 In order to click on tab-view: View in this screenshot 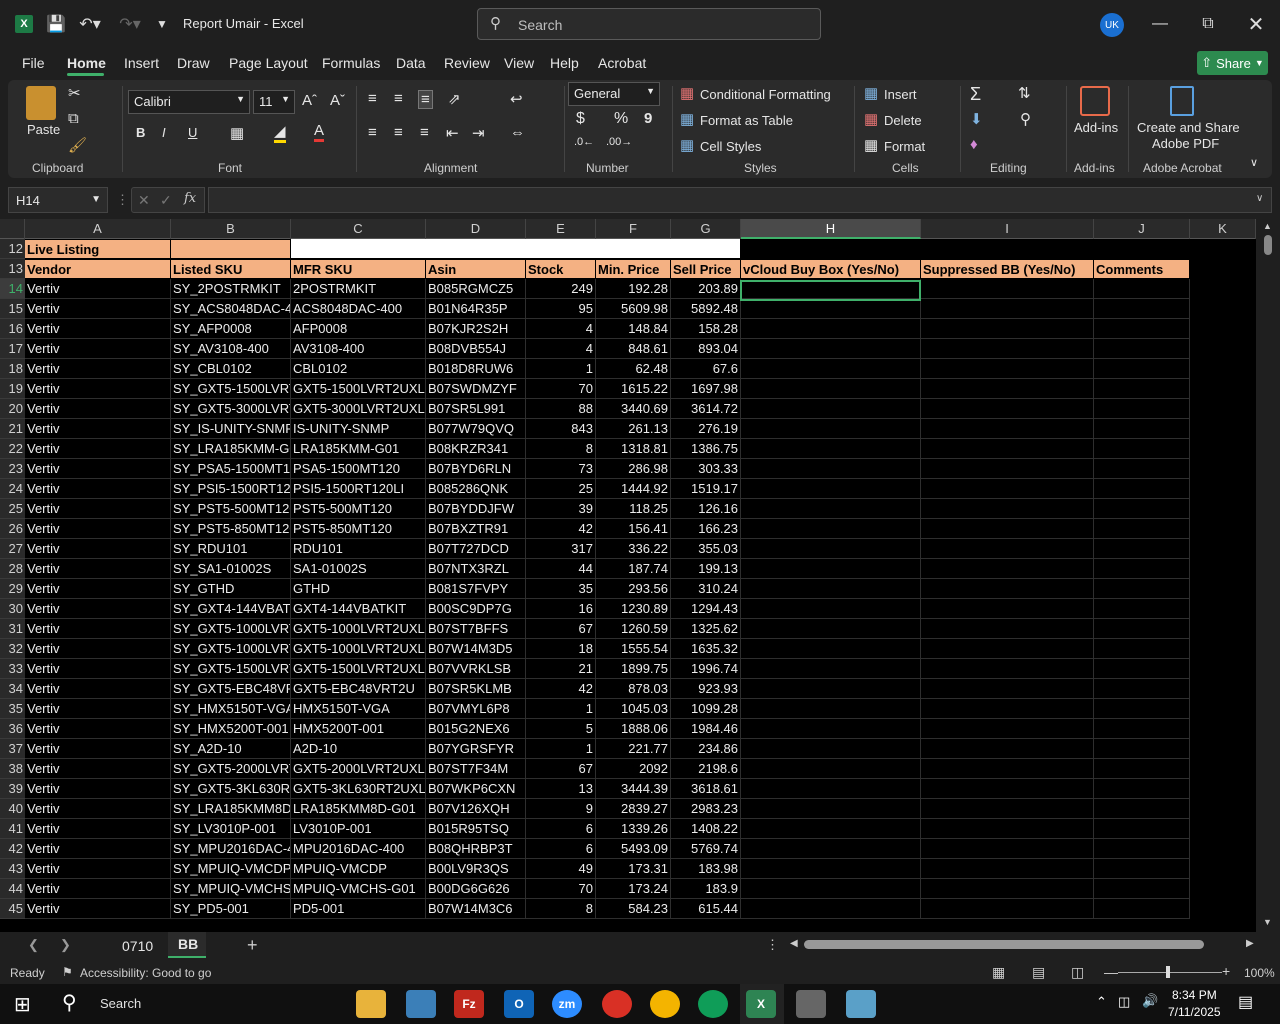, I will do `click(519, 63)`.